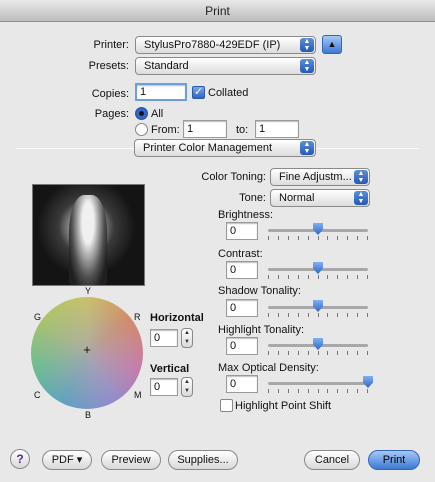 This screenshot has width=435, height=482. I want to click on vertical-stepper: ▲ ▼, so click(187, 387).